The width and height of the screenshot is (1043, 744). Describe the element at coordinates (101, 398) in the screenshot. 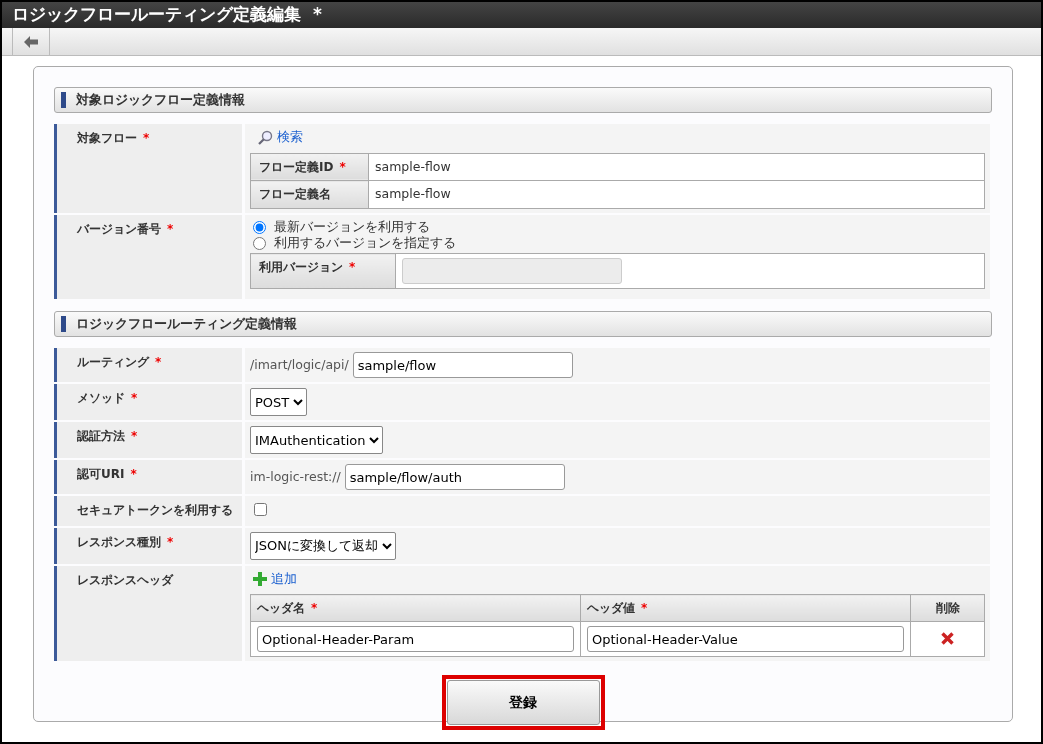

I see `field-label: メソッド` at that location.